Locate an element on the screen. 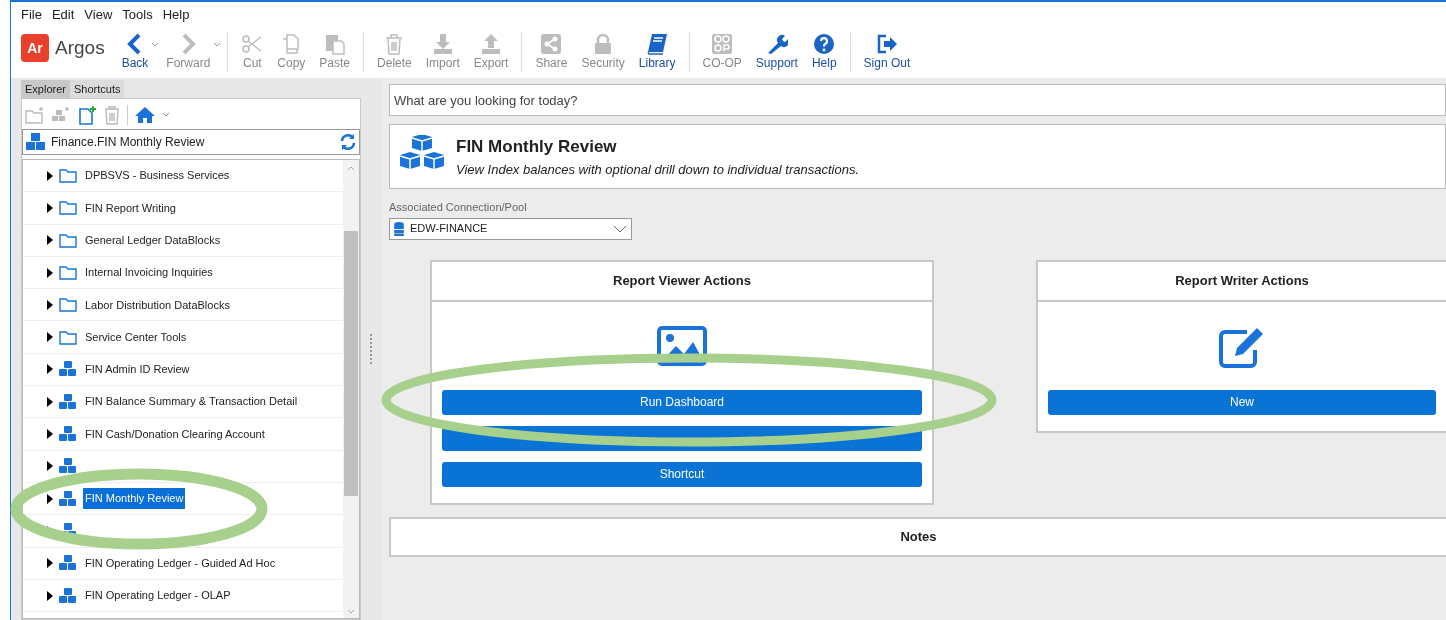 The height and width of the screenshot is (620, 1446). download-icon is located at coordinates (442, 44).